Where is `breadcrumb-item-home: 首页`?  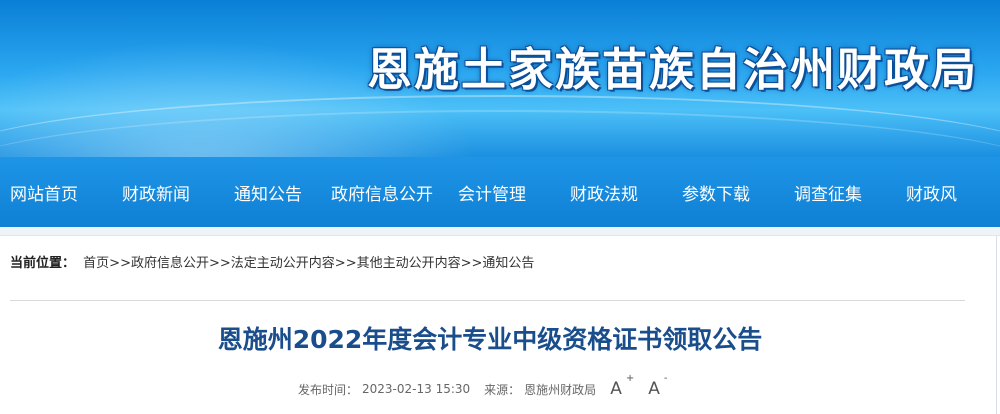
breadcrumb-item-home: 首页 is located at coordinates (96, 263).